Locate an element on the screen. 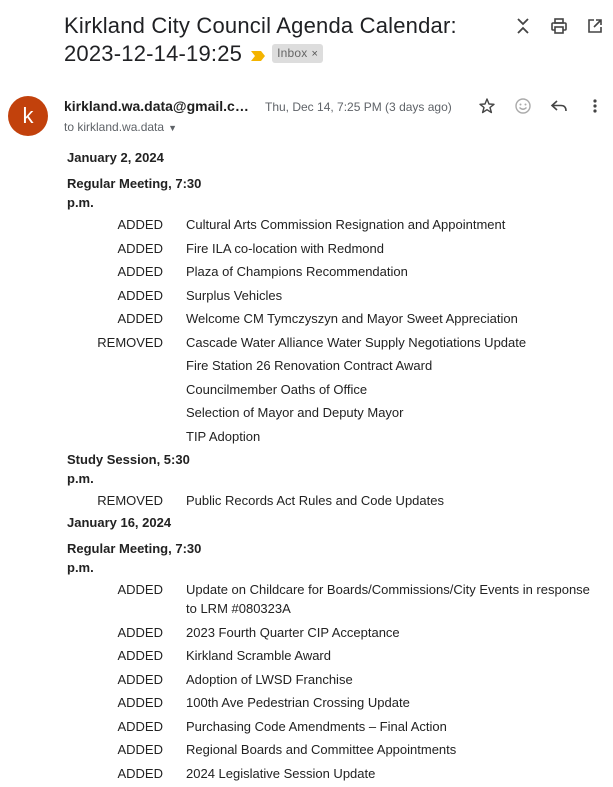  agenda-item: 2023 Fourth Quarter CIP Acceptance is located at coordinates (391, 635).